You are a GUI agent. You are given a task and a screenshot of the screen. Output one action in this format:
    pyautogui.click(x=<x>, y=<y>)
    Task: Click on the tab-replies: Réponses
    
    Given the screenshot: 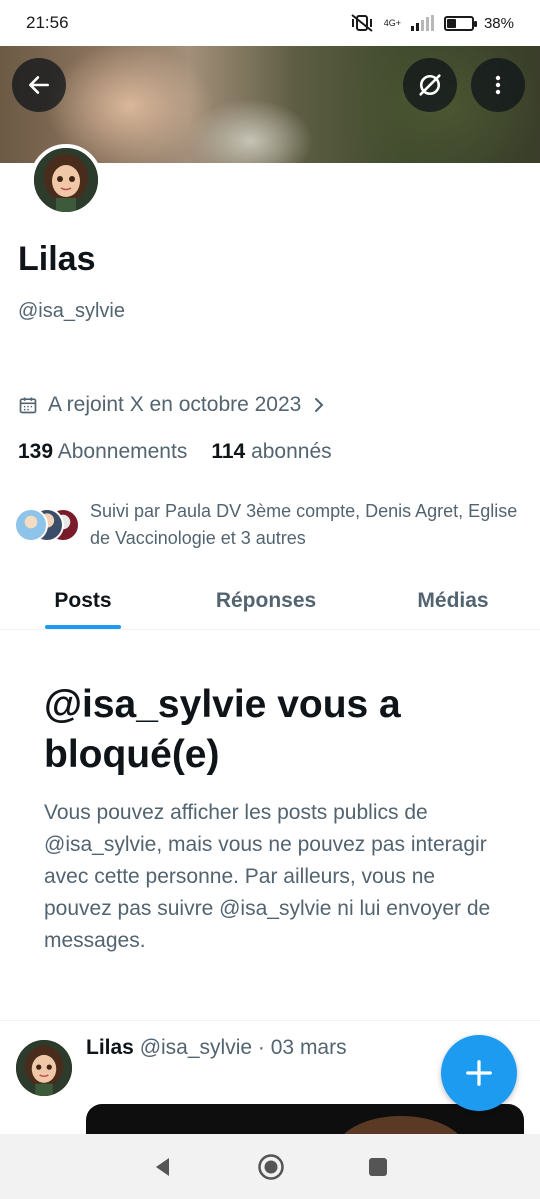 What is the action you would take?
    pyautogui.click(x=266, y=600)
    